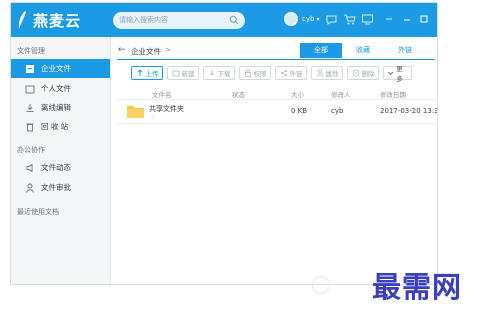 This screenshot has width=484, height=316. I want to click on watermark-circle, so click(321, 285).